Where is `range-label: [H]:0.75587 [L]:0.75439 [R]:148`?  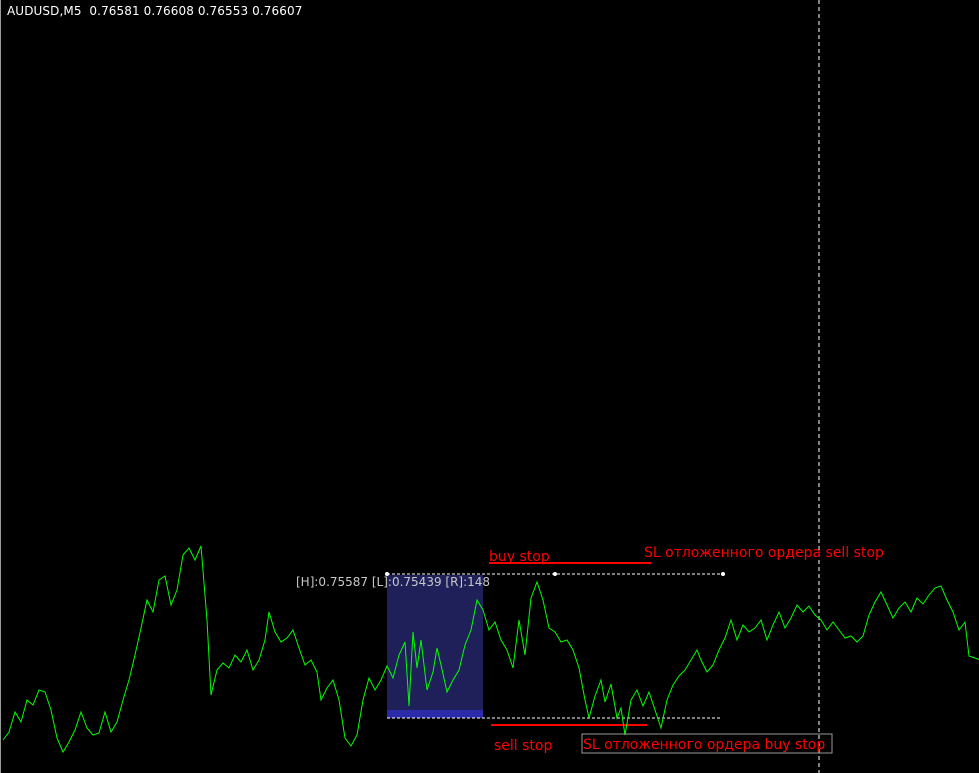
range-label: [H]:0.75587 [L]:0.75439 [R]:148 is located at coordinates (393, 582).